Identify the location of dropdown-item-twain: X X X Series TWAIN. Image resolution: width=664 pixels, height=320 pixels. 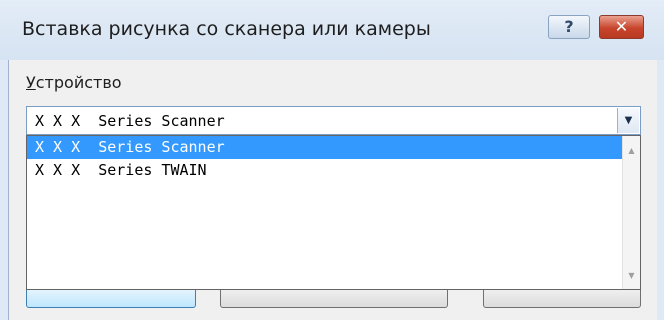
(325, 170).